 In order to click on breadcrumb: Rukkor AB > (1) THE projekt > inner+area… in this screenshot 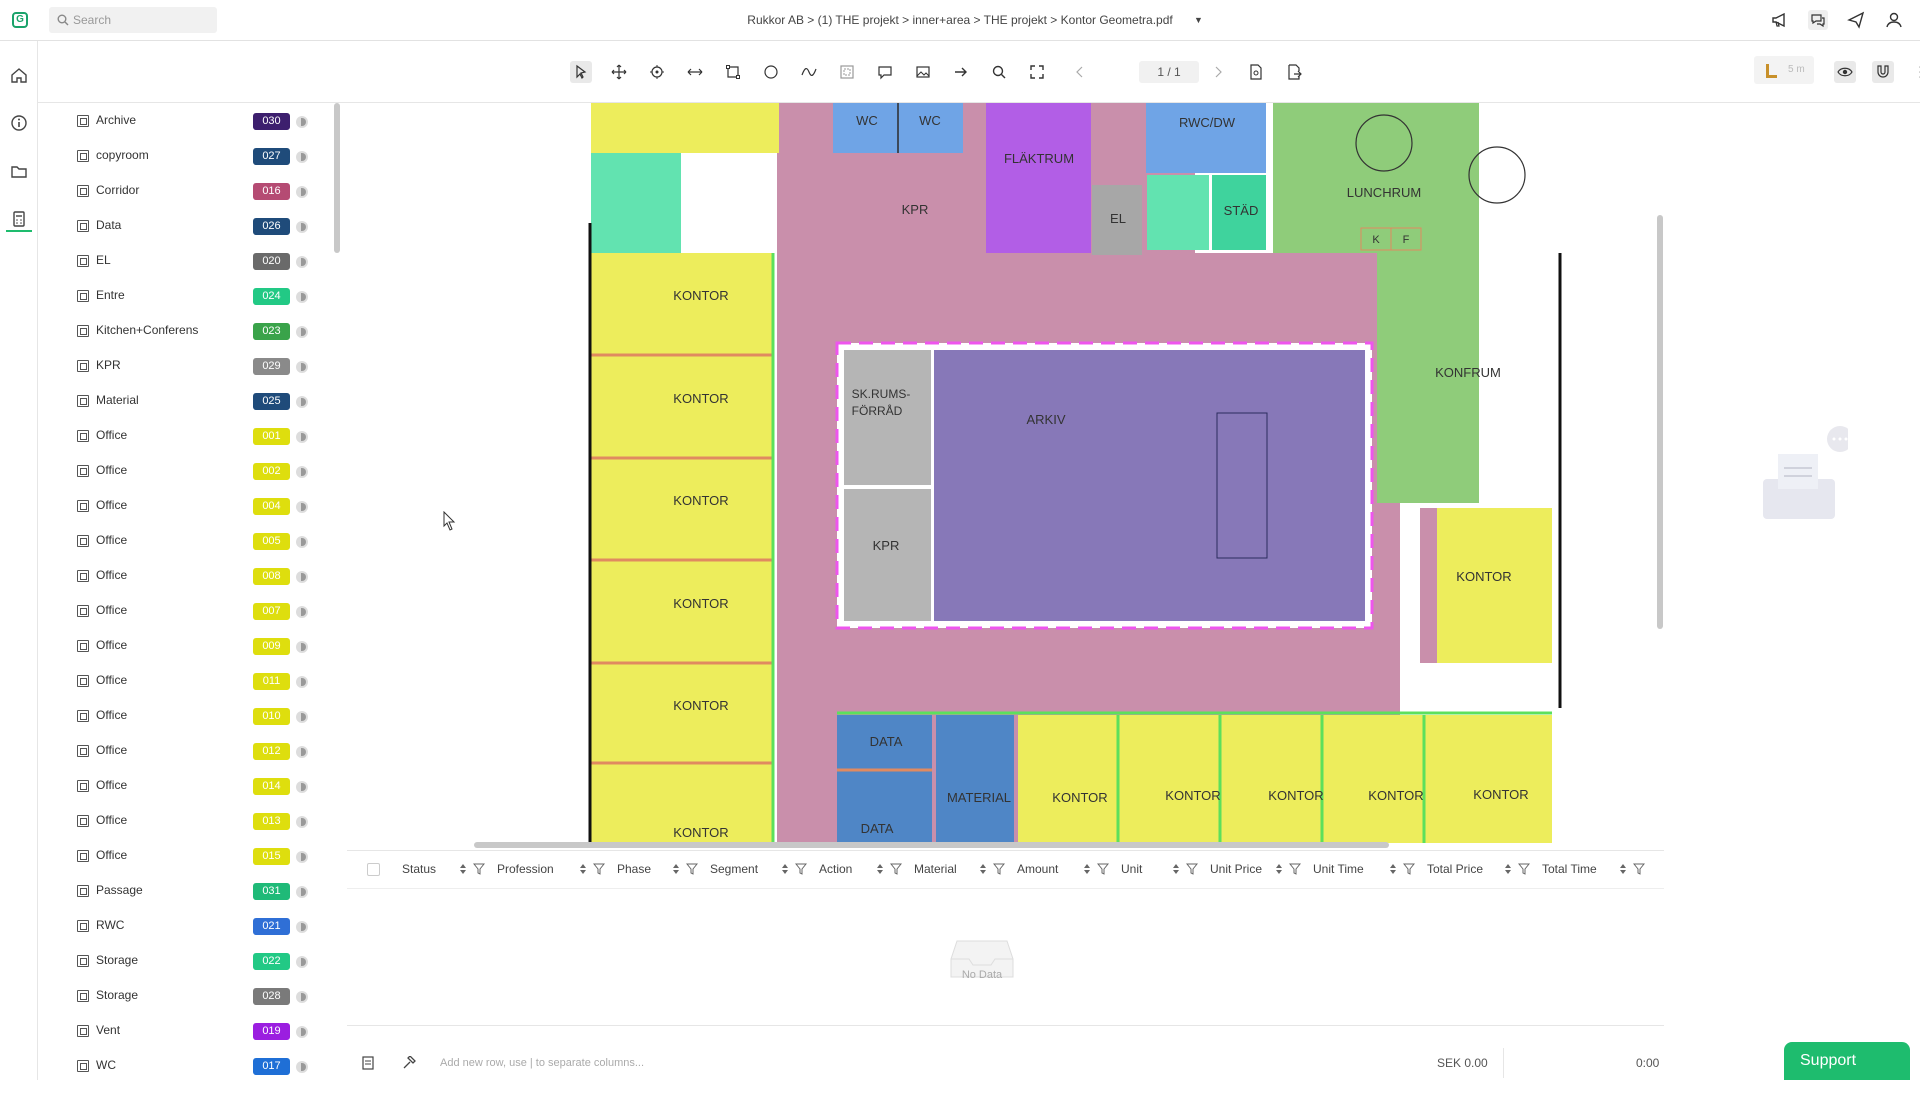, I will do `click(960, 20)`.